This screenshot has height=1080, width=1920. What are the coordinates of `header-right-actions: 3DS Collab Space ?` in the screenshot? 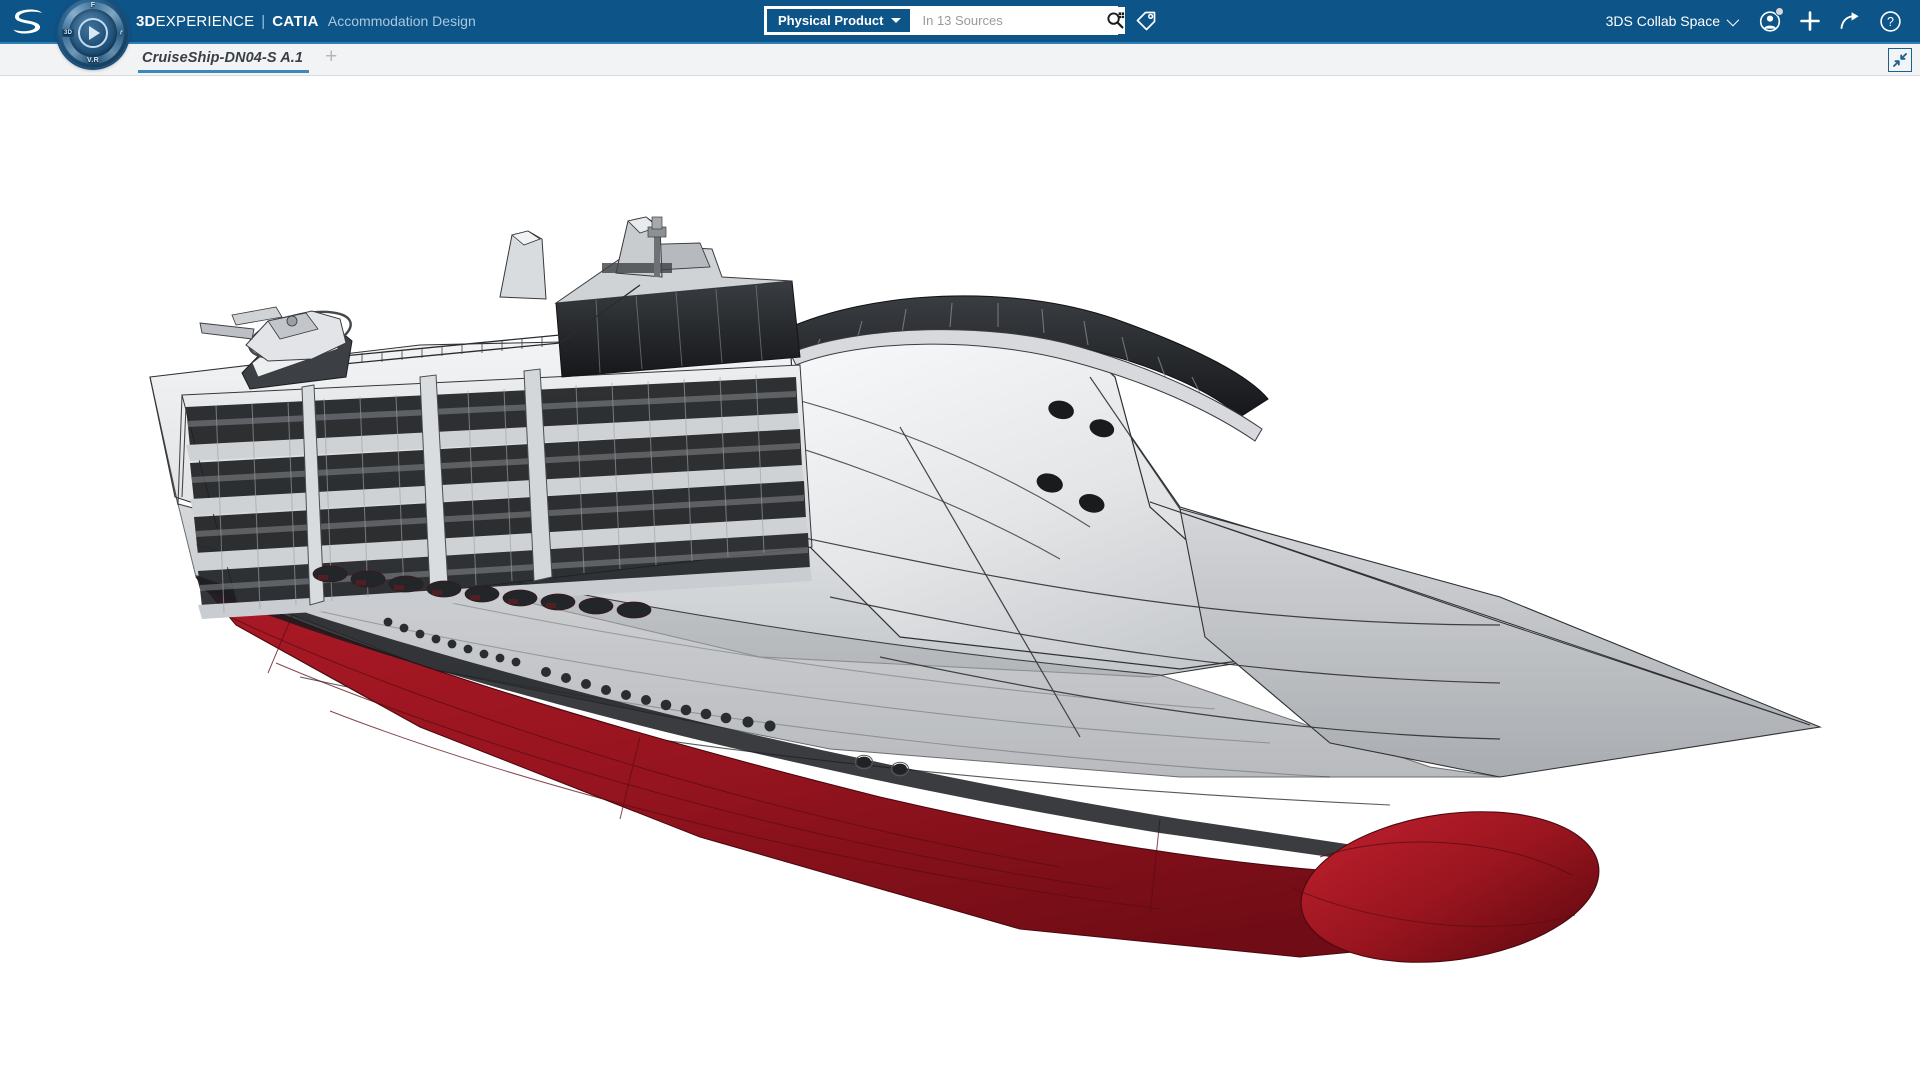 It's located at (1755, 21).